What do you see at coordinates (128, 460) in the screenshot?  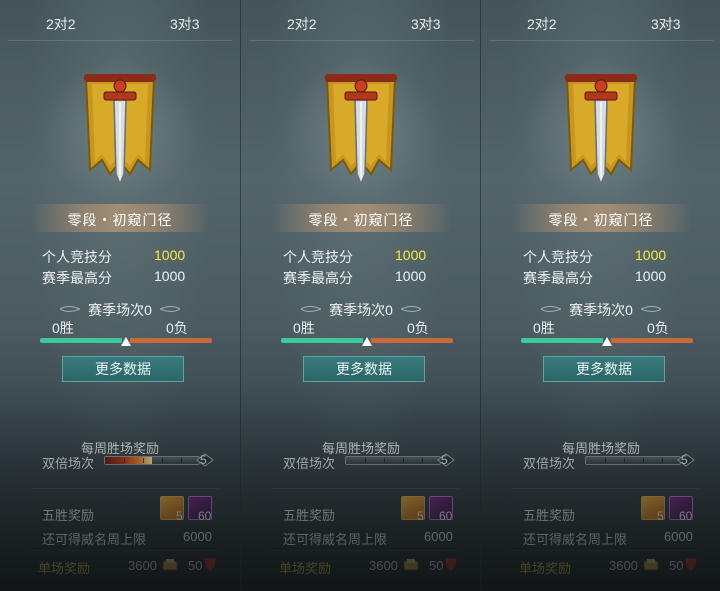 I see `double-progress-fill` at bounding box center [128, 460].